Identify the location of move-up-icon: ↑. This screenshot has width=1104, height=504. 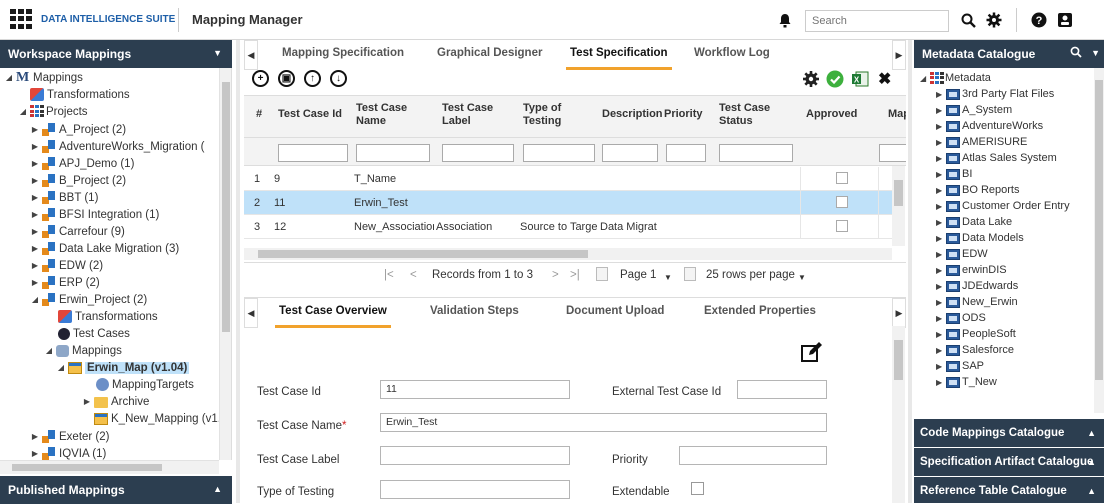
(312, 78).